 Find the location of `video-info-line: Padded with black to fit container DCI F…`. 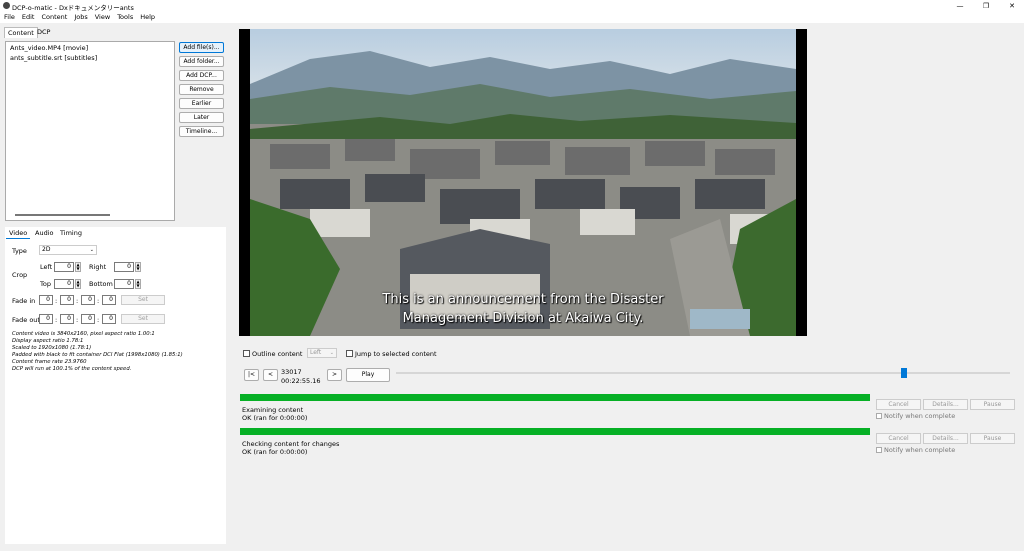

video-info-line: Padded with black to fit container DCI F… is located at coordinates (97, 355).